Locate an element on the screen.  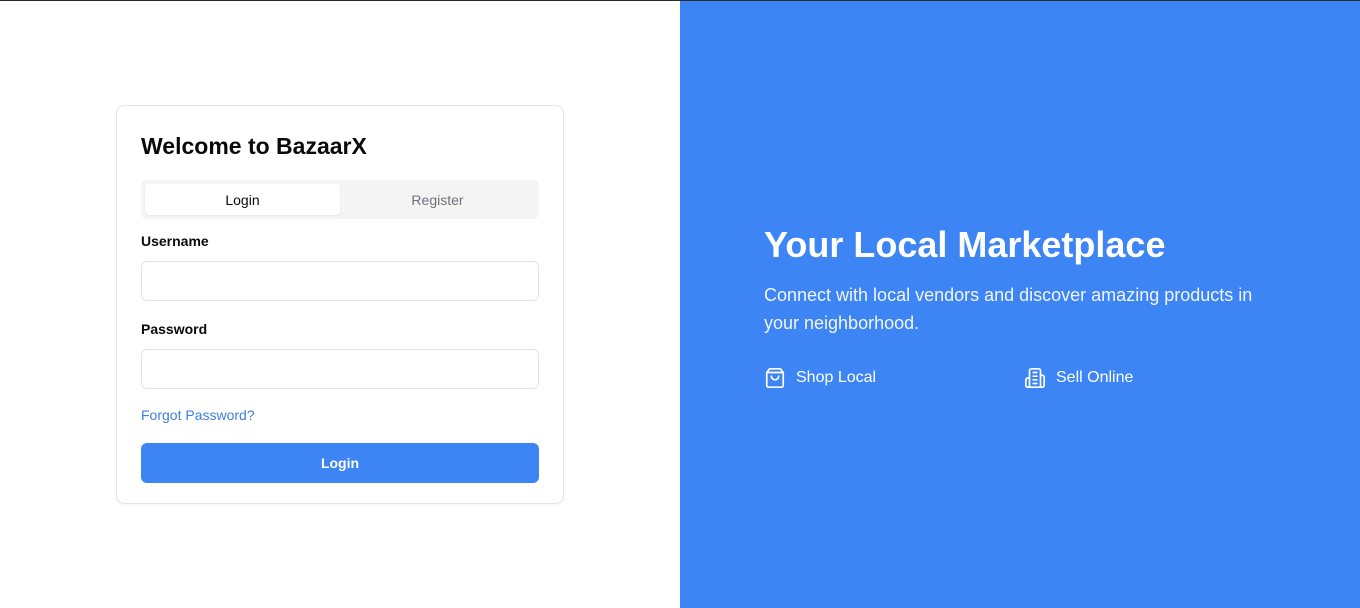
feature-sell-online: Sell Online is located at coordinates (1154, 378).